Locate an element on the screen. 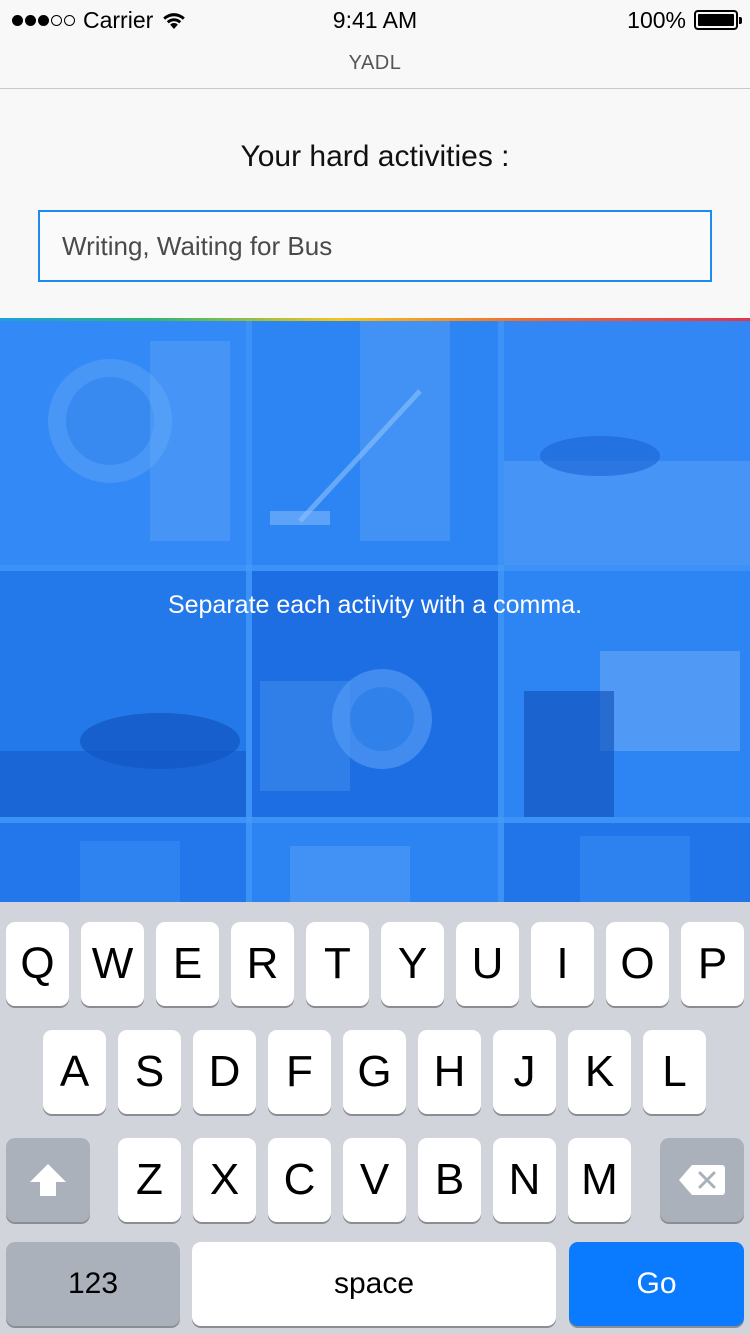  status-right: 100% is located at coordinates (684, 20).